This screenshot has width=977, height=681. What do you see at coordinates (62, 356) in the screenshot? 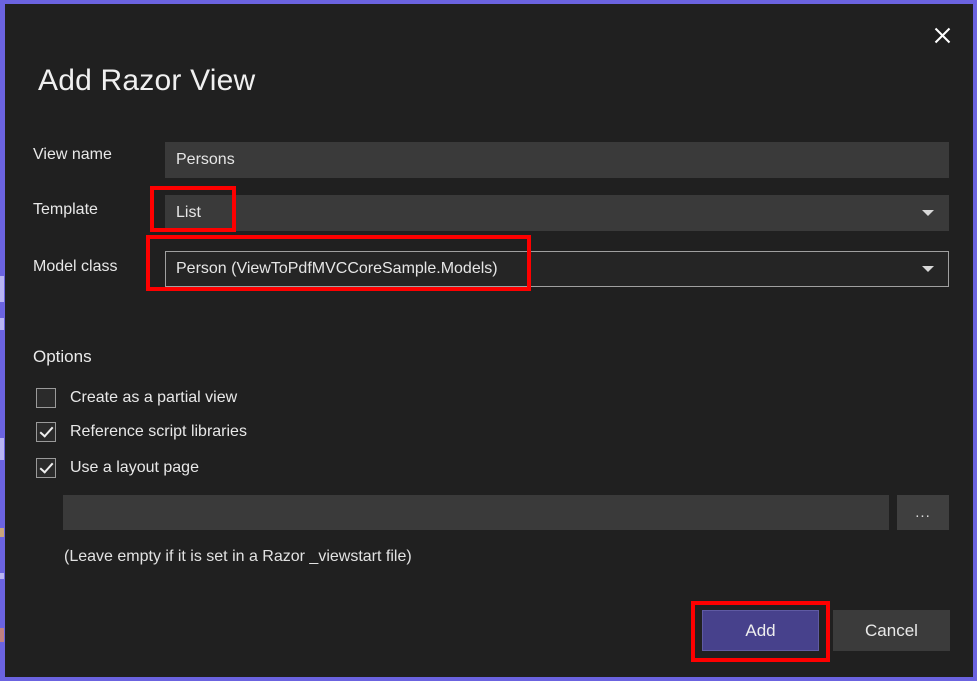
I see `options-section-title: Options` at bounding box center [62, 356].